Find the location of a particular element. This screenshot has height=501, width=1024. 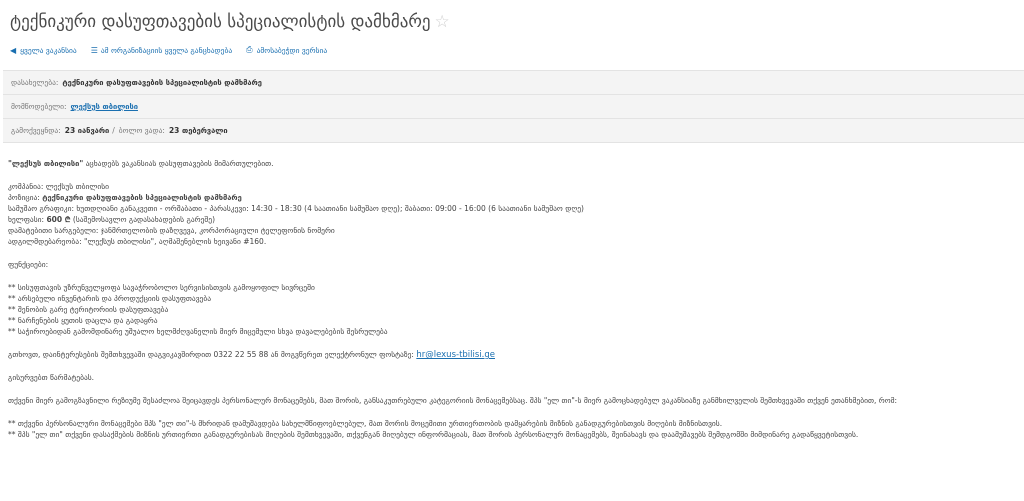

company-label: კომპანია: is located at coordinates (26, 186).